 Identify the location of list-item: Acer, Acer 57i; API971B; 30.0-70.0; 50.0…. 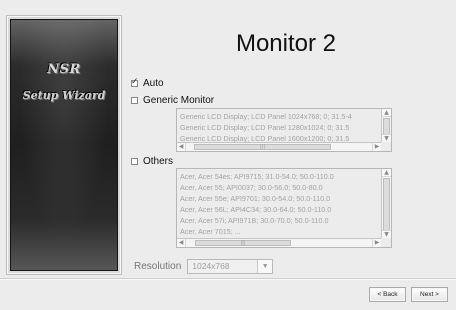
(279, 220).